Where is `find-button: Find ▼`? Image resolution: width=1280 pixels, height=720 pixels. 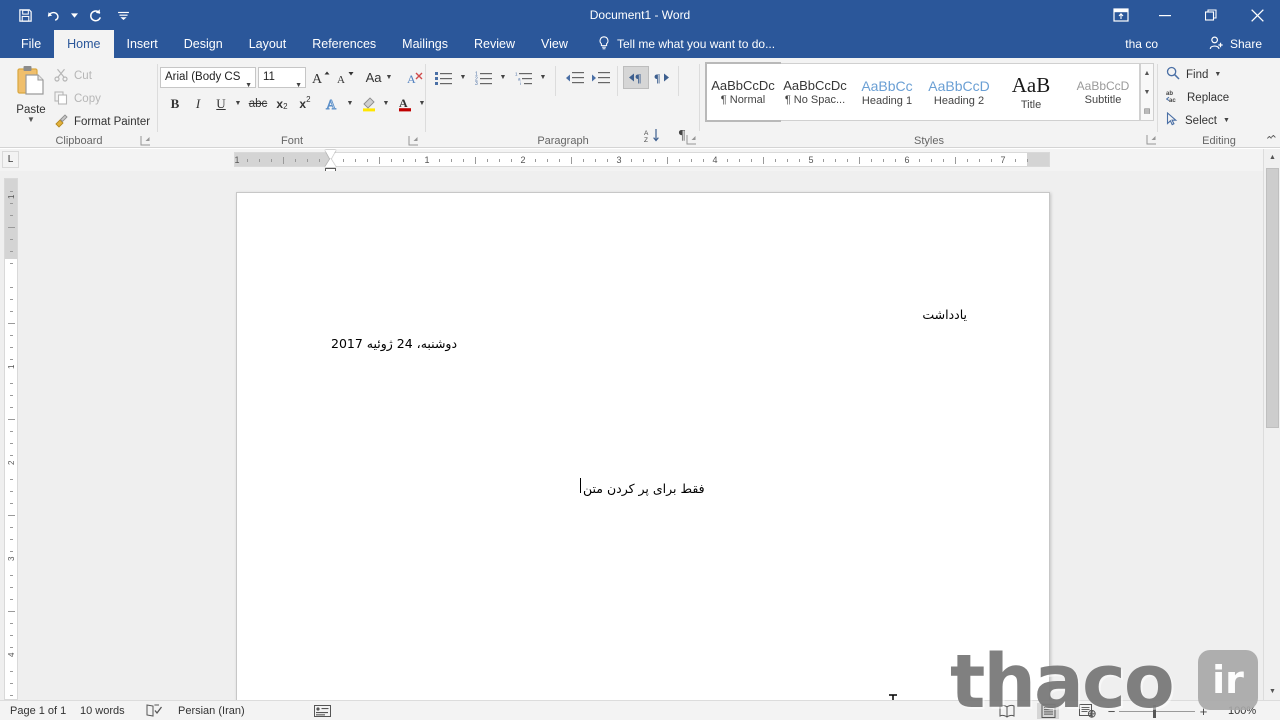 find-button: Find ▼ is located at coordinates (1193, 74).